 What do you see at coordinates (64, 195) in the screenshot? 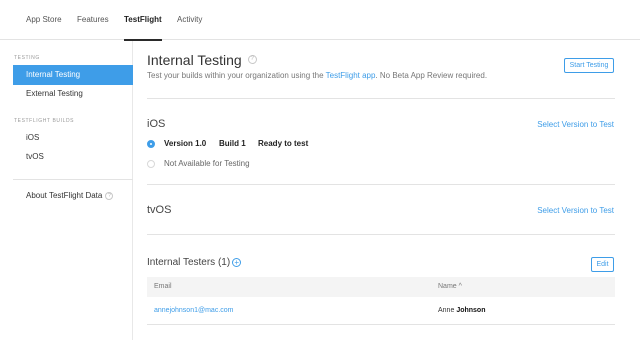
I see `about-label: About TestFlight Data` at bounding box center [64, 195].